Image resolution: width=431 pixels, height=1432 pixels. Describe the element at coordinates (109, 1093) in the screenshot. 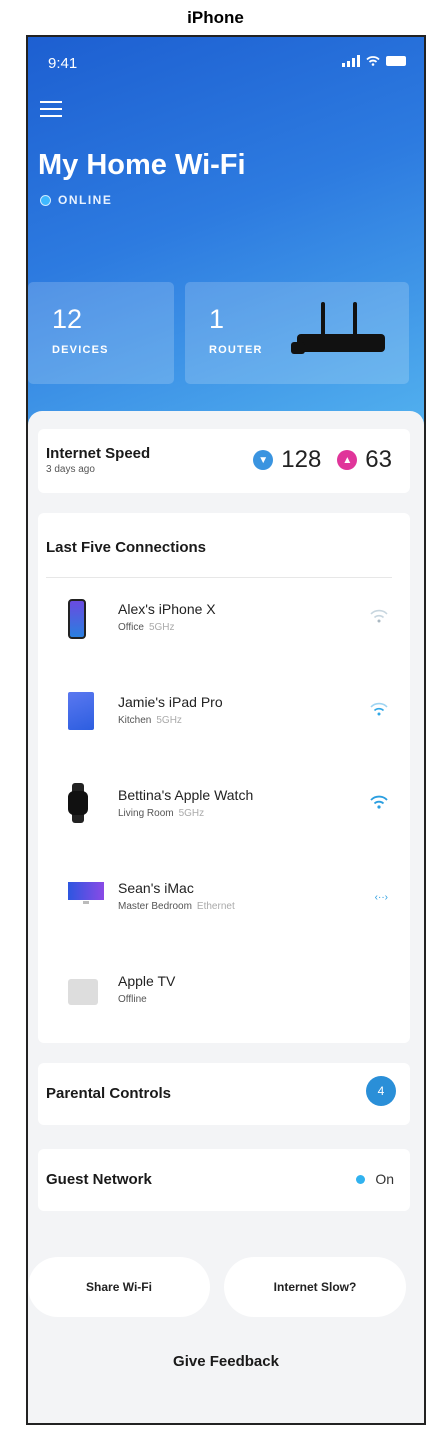

I see `parental-controls-title: Parental Controls` at that location.